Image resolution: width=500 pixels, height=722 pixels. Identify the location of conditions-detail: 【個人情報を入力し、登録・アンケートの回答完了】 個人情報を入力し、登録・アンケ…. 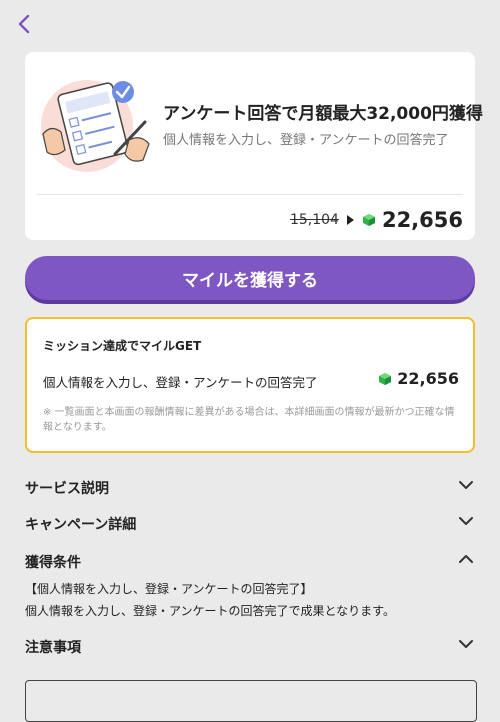
(250, 600).